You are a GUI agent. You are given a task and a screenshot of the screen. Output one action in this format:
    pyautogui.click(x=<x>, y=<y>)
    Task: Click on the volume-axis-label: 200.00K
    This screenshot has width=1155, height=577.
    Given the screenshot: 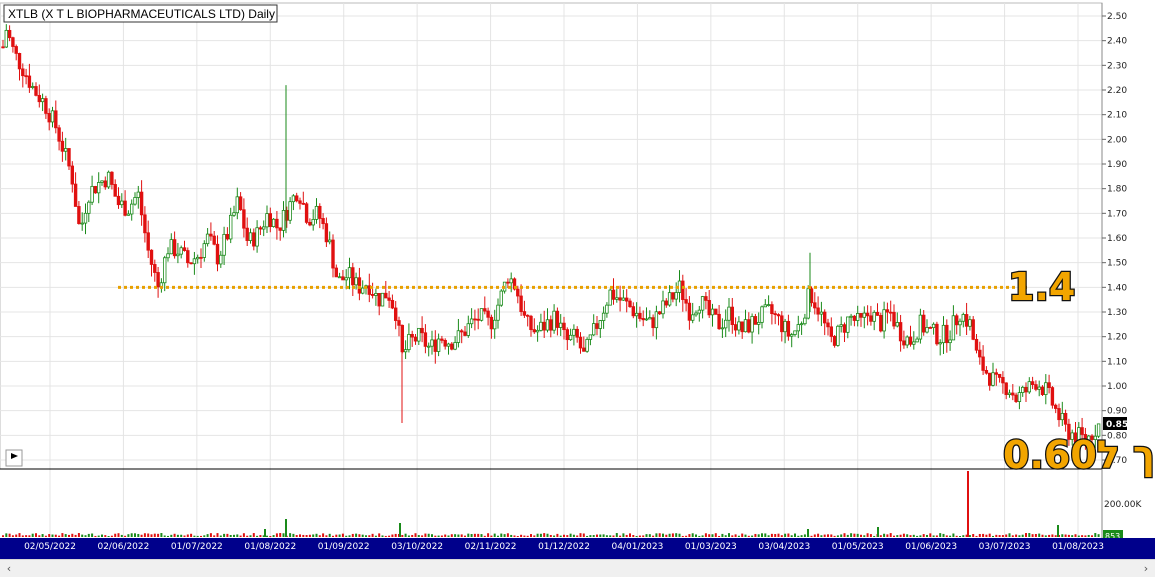 What is the action you would take?
    pyautogui.click(x=1123, y=505)
    